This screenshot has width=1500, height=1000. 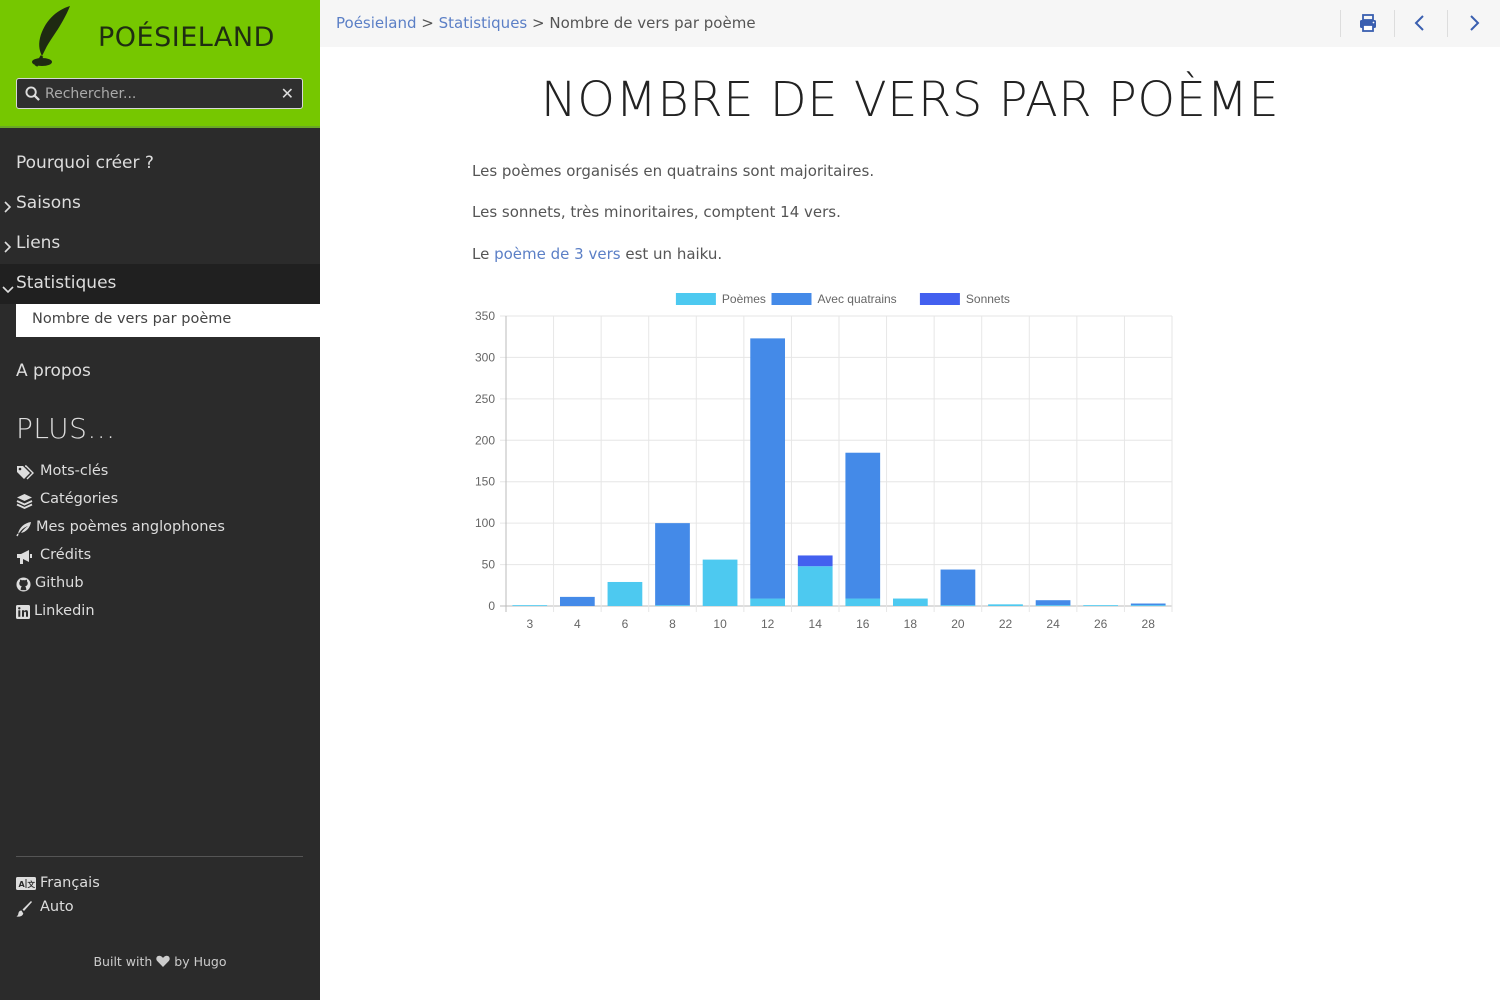 What do you see at coordinates (958, 624) in the screenshot?
I see `x-tick-label: 20` at bounding box center [958, 624].